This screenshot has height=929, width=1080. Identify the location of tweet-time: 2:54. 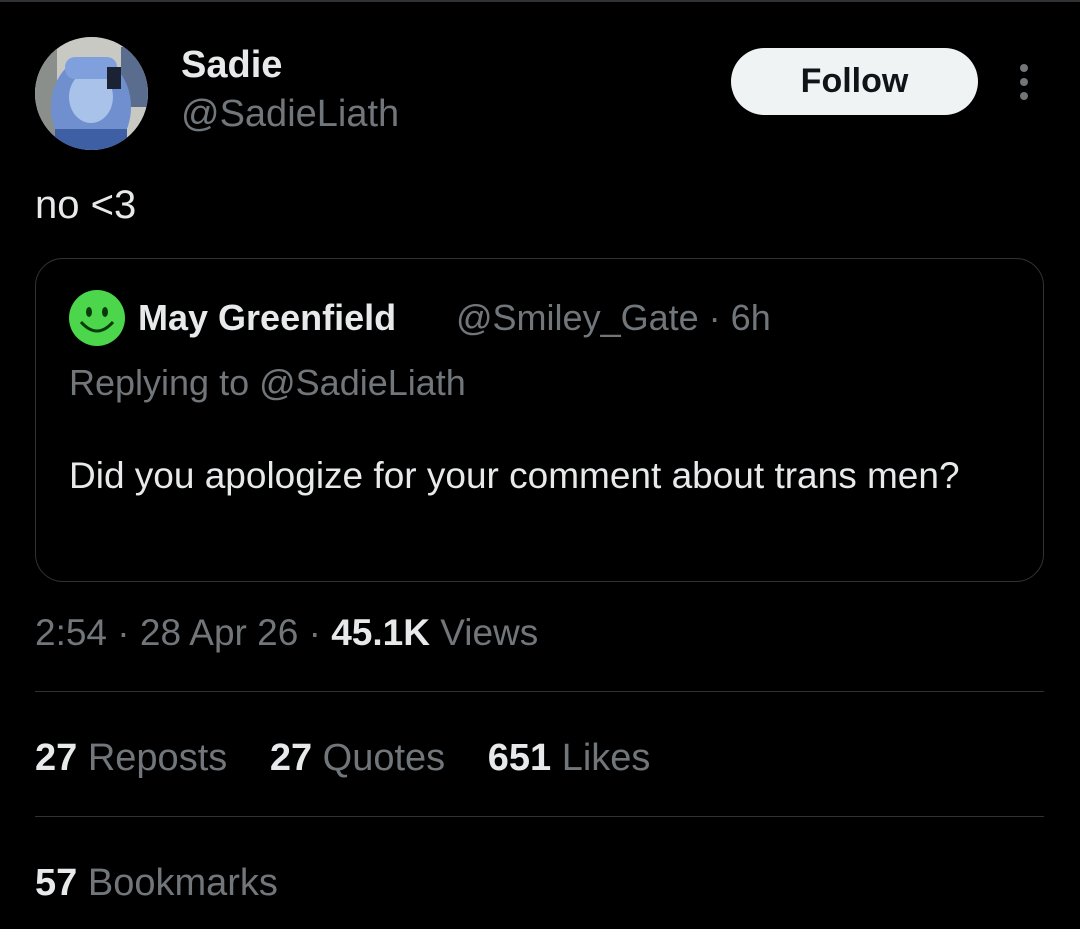
(71, 632).